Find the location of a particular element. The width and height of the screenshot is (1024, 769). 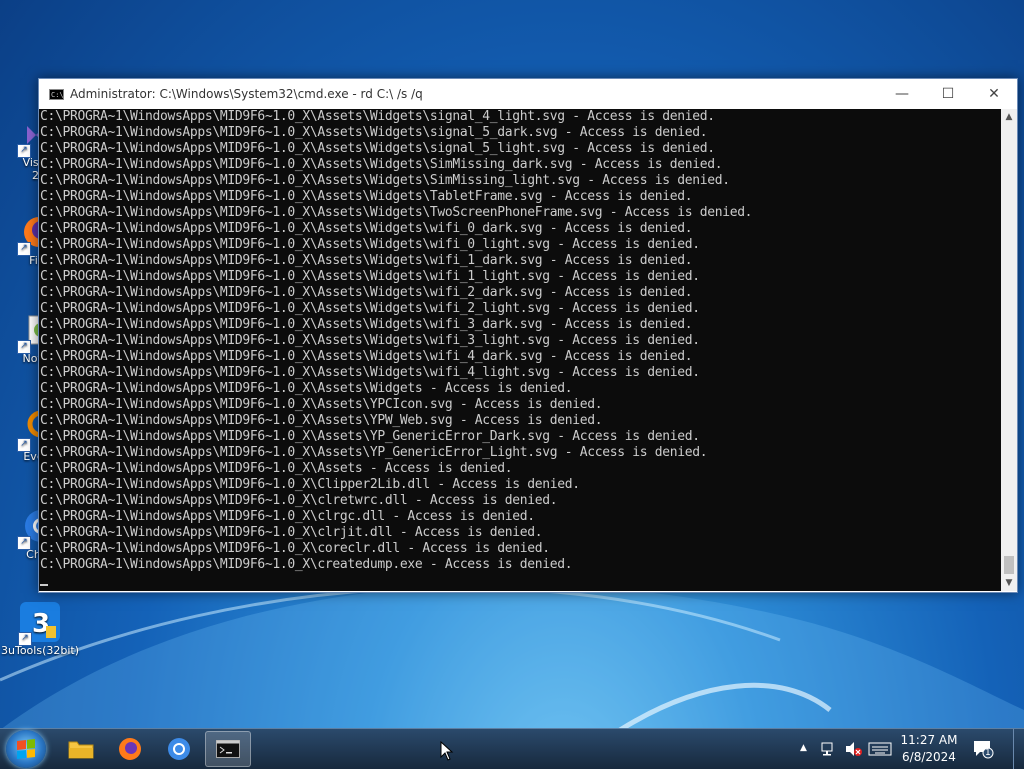

clock-time: 11:27 AM is located at coordinates (929, 740).